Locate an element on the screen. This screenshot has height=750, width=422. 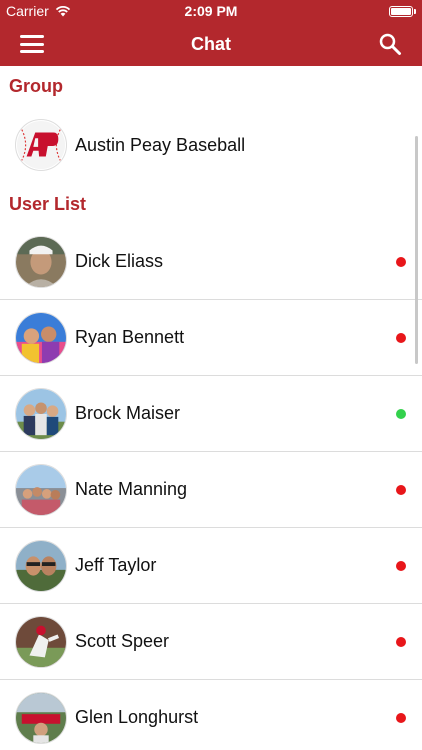
user-row: Dick Eliass is located at coordinates (211, 262).